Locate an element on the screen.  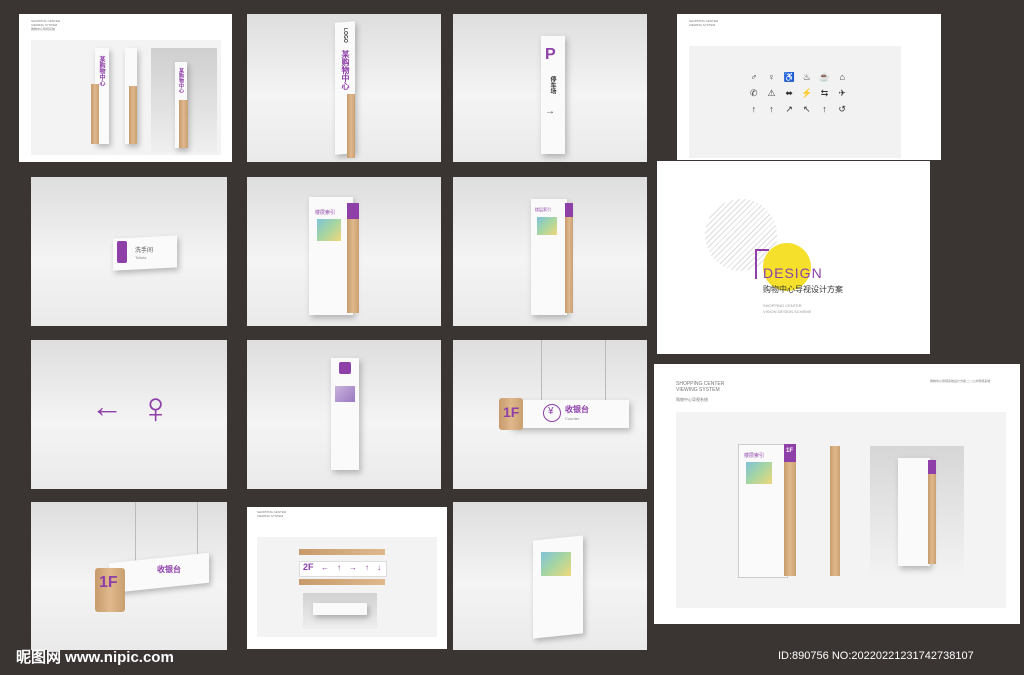
hang-wire-b-left is located at coordinates (135, 532).